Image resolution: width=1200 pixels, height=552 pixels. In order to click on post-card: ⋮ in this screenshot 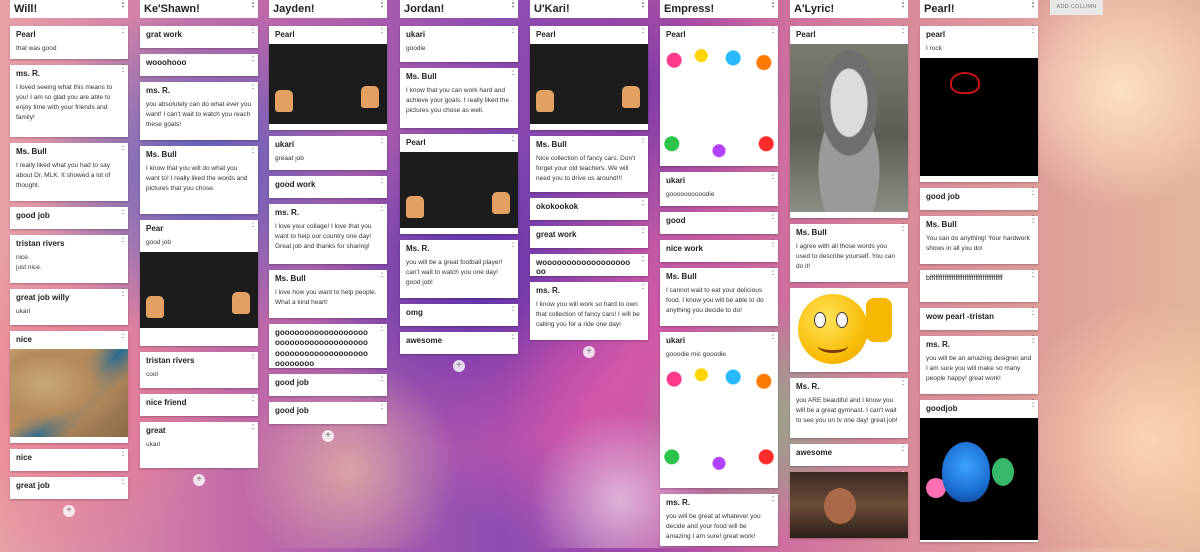, I will do `click(849, 504)`.